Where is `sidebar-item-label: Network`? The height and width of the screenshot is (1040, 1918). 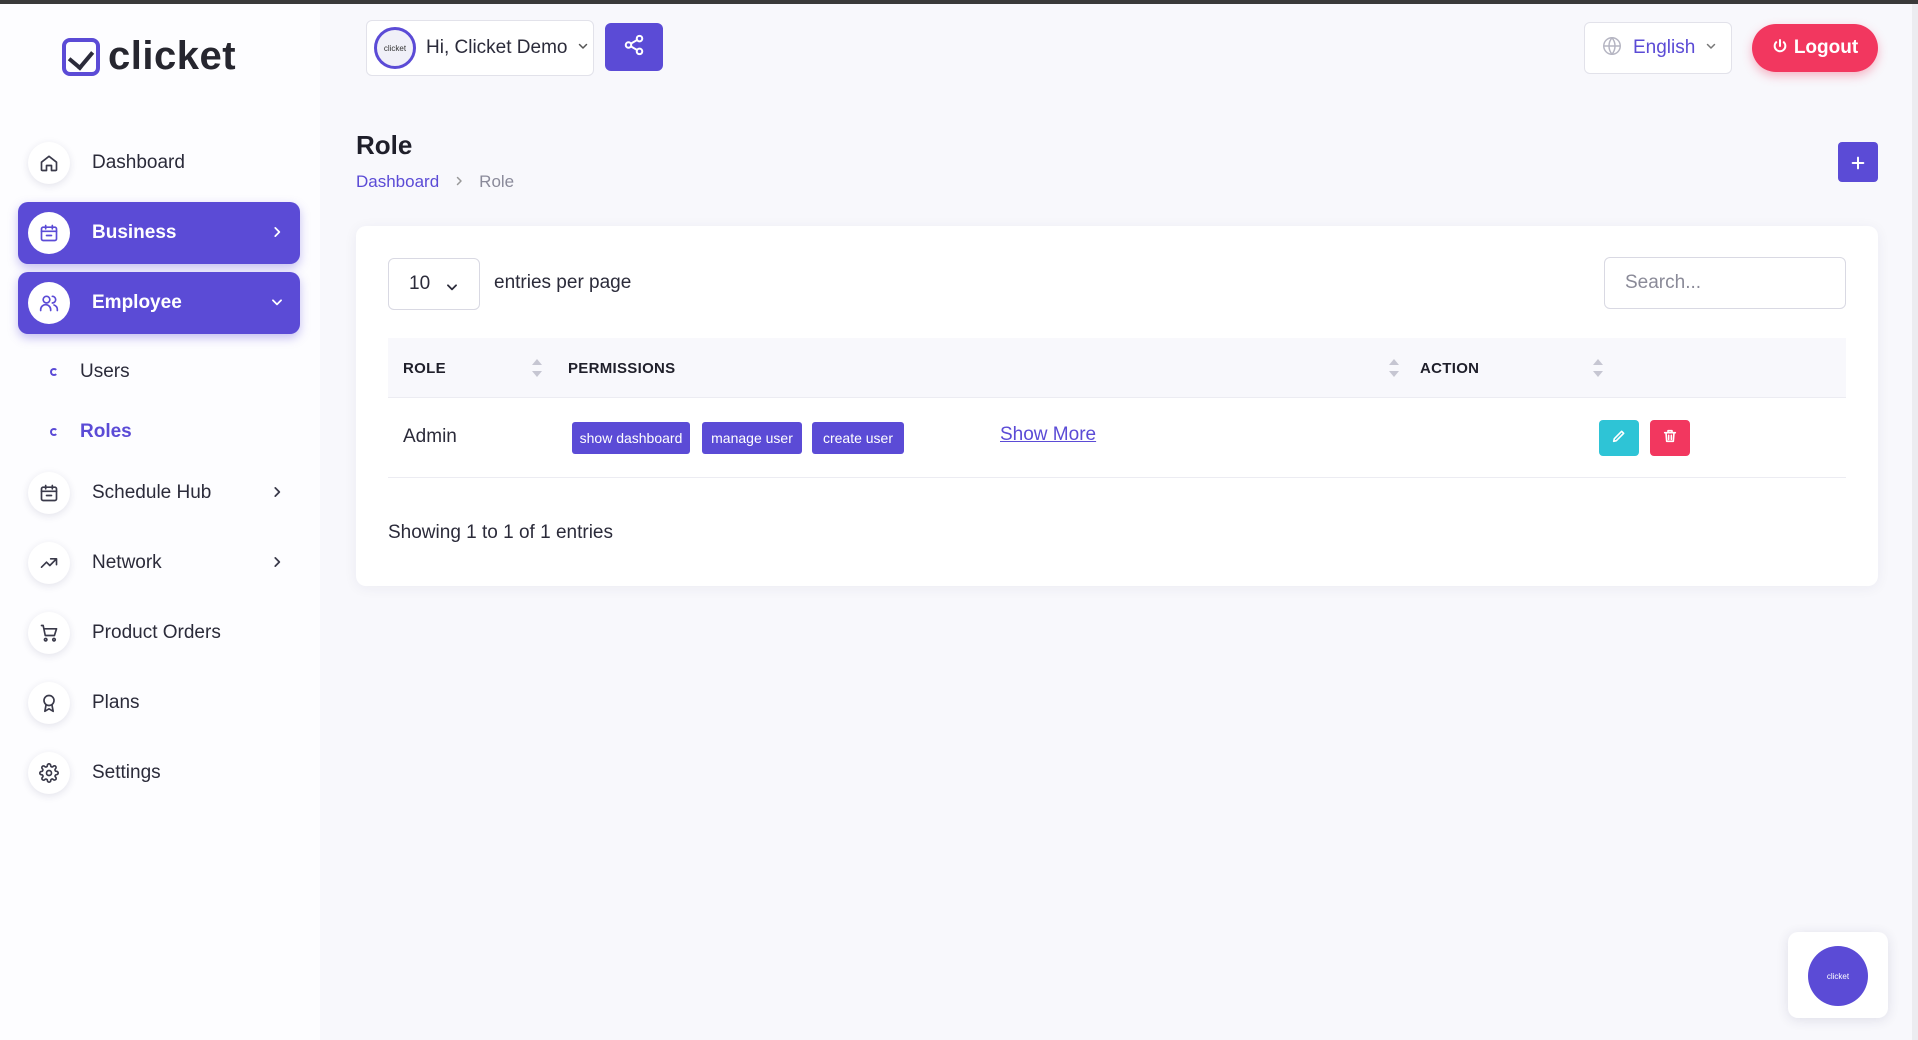
sidebar-item-label: Network is located at coordinates (127, 562).